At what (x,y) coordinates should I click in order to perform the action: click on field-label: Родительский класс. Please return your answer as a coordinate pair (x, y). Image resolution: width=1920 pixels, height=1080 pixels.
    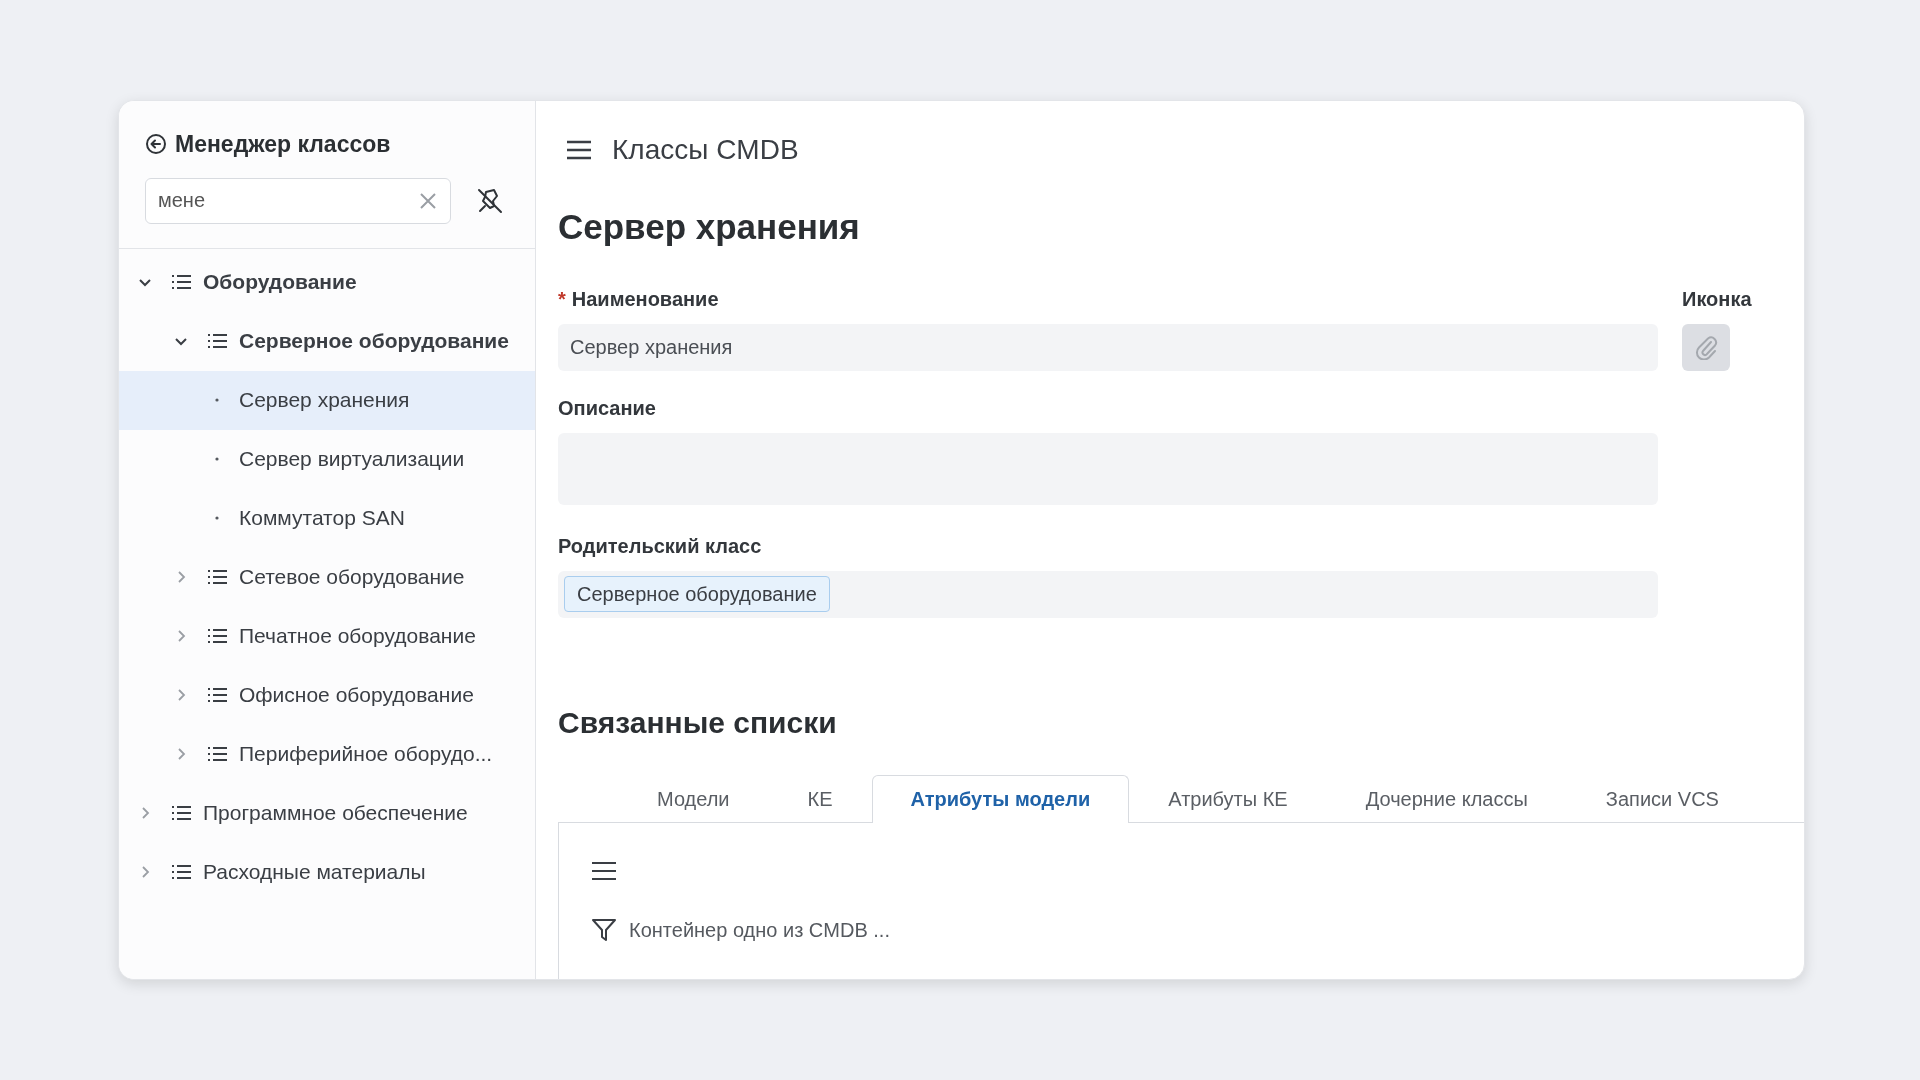
    Looking at the image, I should click on (660, 546).